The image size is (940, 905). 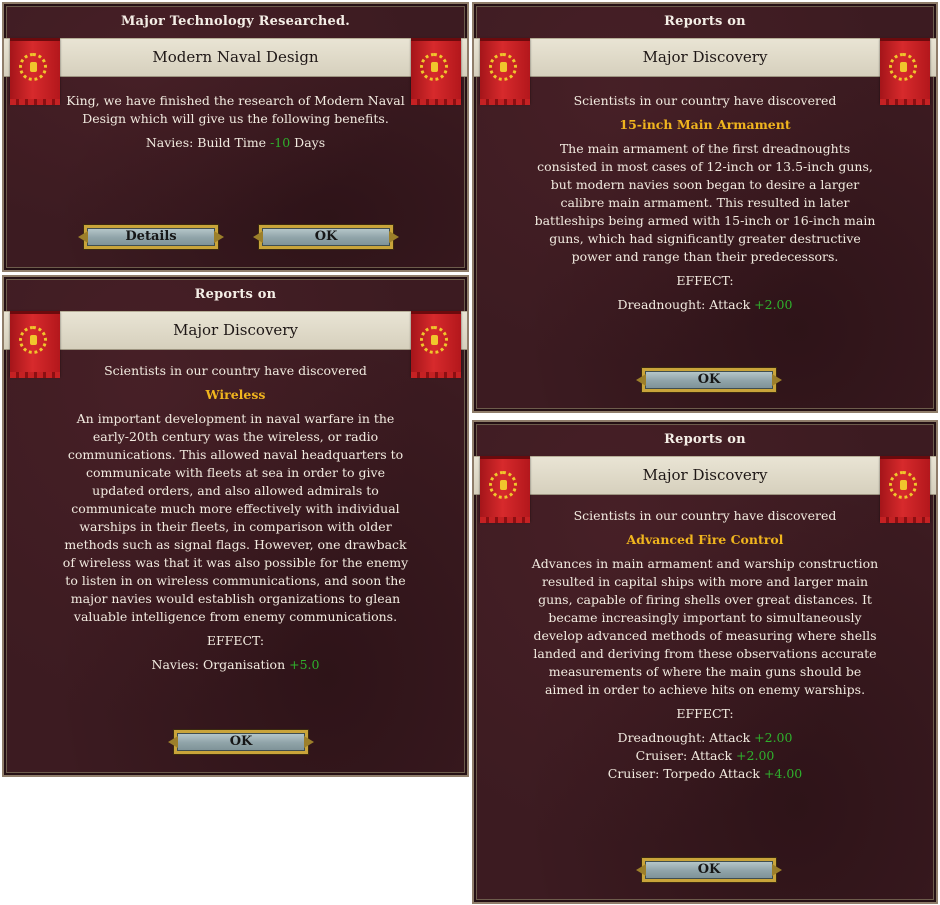 I want to click on effect-line: Navies: Build Time -10 Days, so click(x=235, y=143).